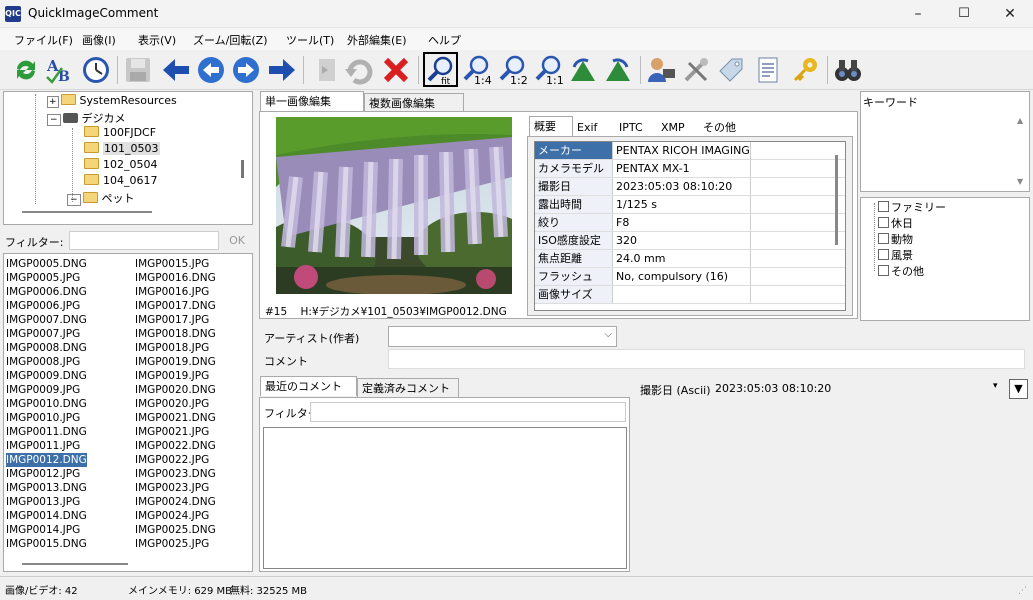 The width and height of the screenshot is (1033, 600). What do you see at coordinates (175, 334) in the screenshot?
I see `file-list-item: IMGP0018.DNG` at bounding box center [175, 334].